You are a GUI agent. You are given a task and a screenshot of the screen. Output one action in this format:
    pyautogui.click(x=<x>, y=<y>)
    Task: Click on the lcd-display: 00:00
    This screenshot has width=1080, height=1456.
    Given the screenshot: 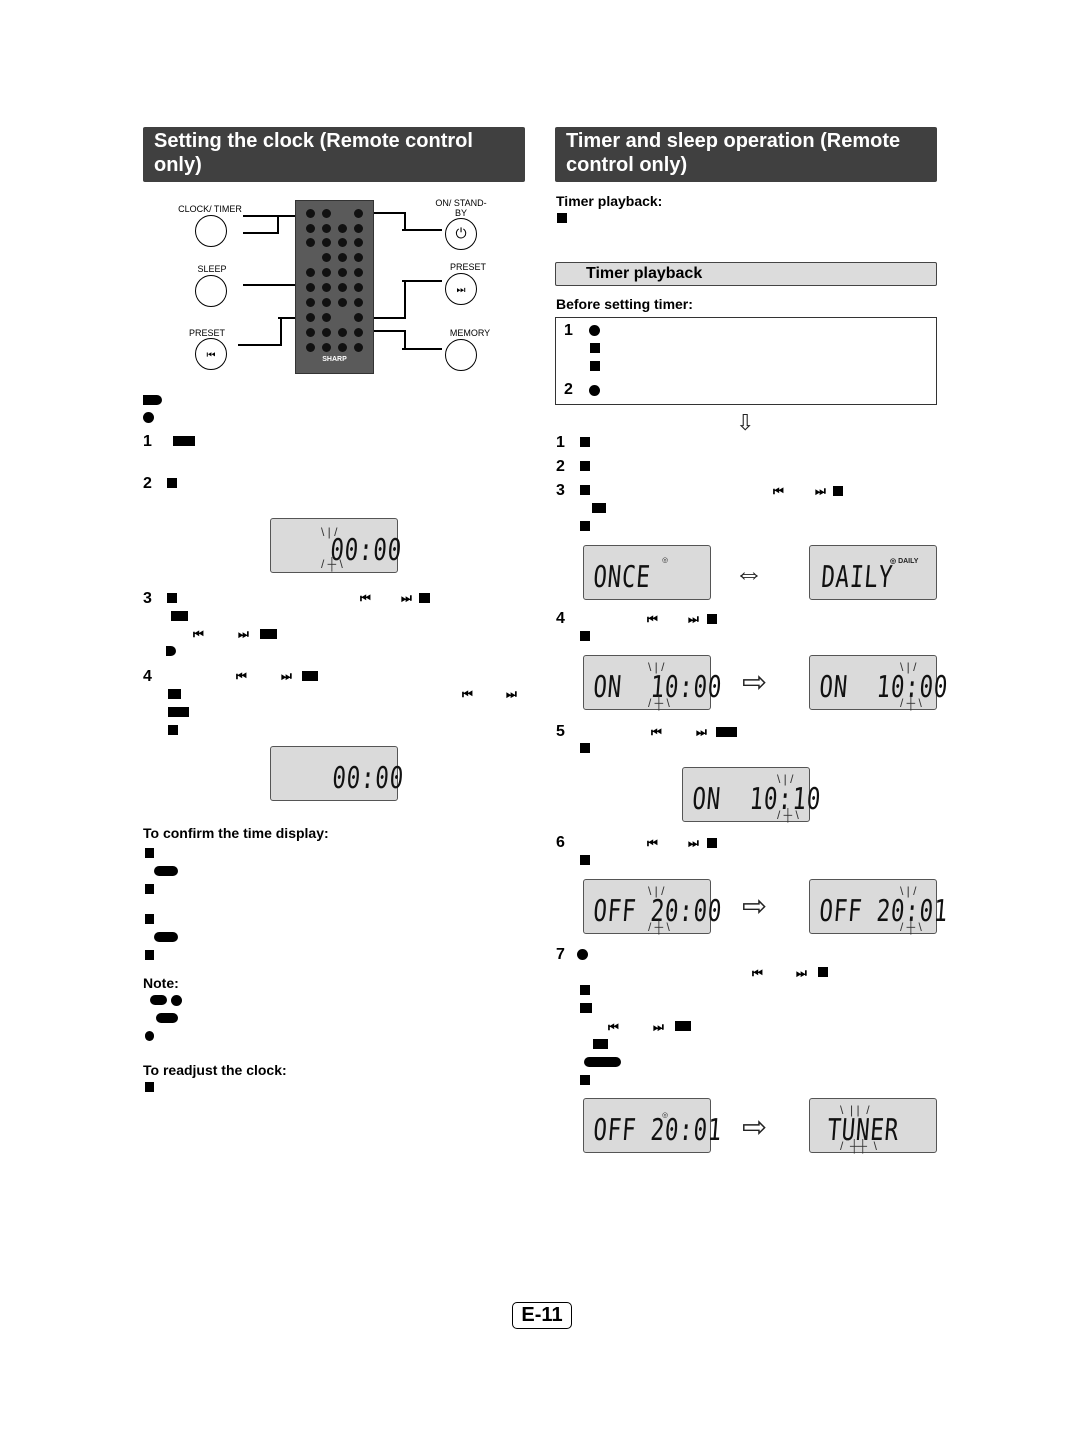 What is the action you would take?
    pyautogui.click(x=337, y=773)
    